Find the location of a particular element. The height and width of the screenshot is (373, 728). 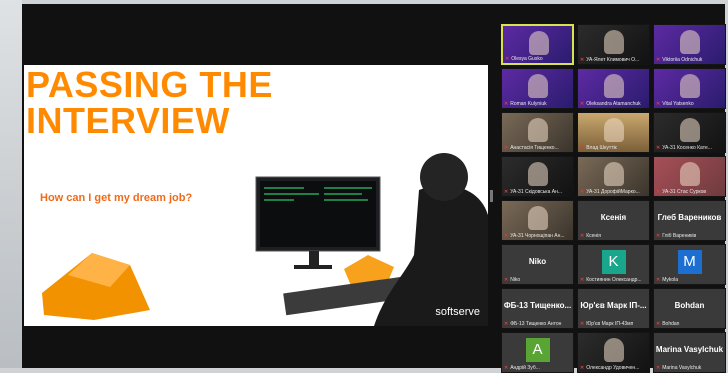

participant-tile: ✕ Влад Шкуттік is located at coordinates (613, 132).